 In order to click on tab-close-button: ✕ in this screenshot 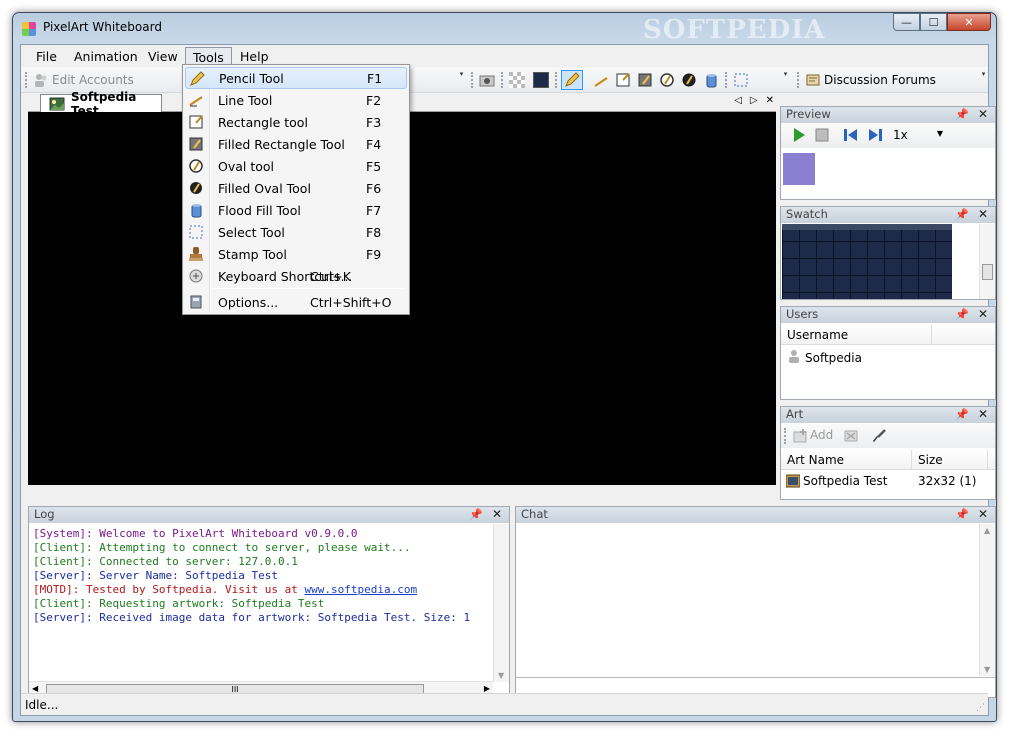, I will do `click(770, 100)`.